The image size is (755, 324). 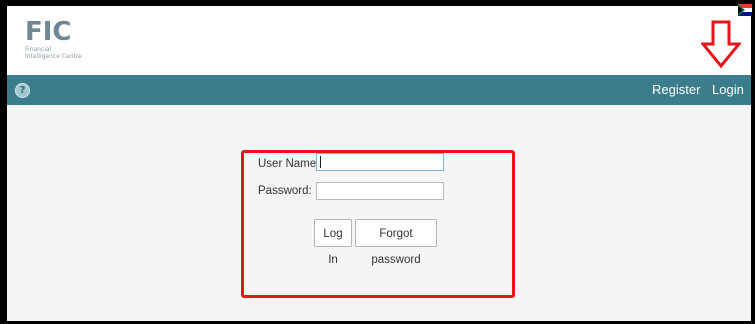 What do you see at coordinates (379, 90) in the screenshot?
I see `top-nav-bar: ? Register Login` at bounding box center [379, 90].